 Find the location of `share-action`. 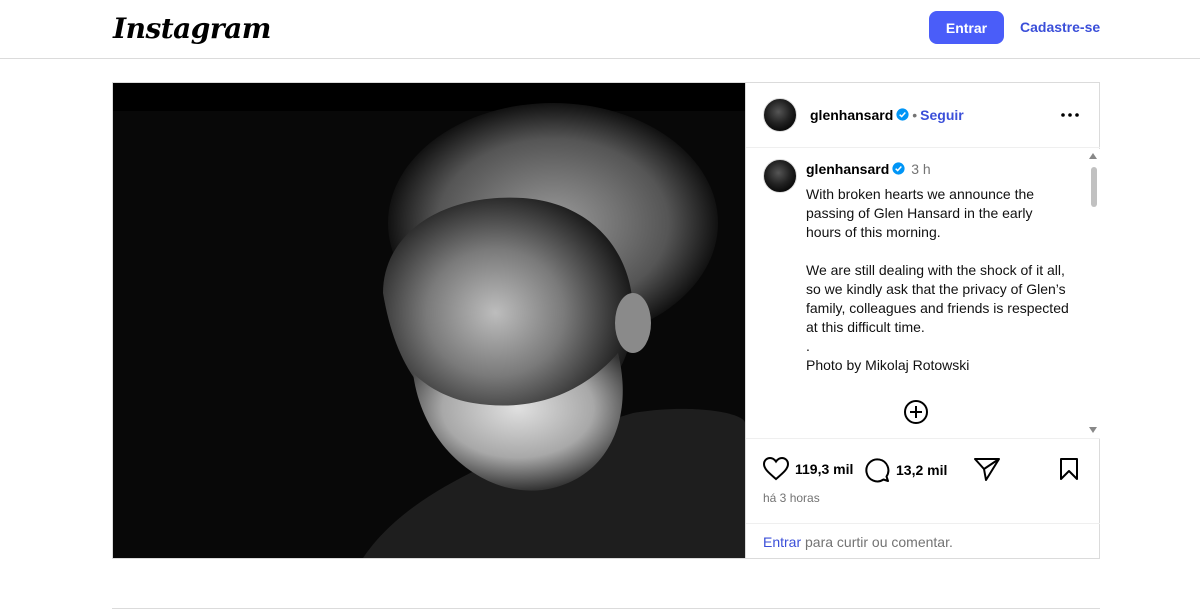

share-action is located at coordinates (987, 469).